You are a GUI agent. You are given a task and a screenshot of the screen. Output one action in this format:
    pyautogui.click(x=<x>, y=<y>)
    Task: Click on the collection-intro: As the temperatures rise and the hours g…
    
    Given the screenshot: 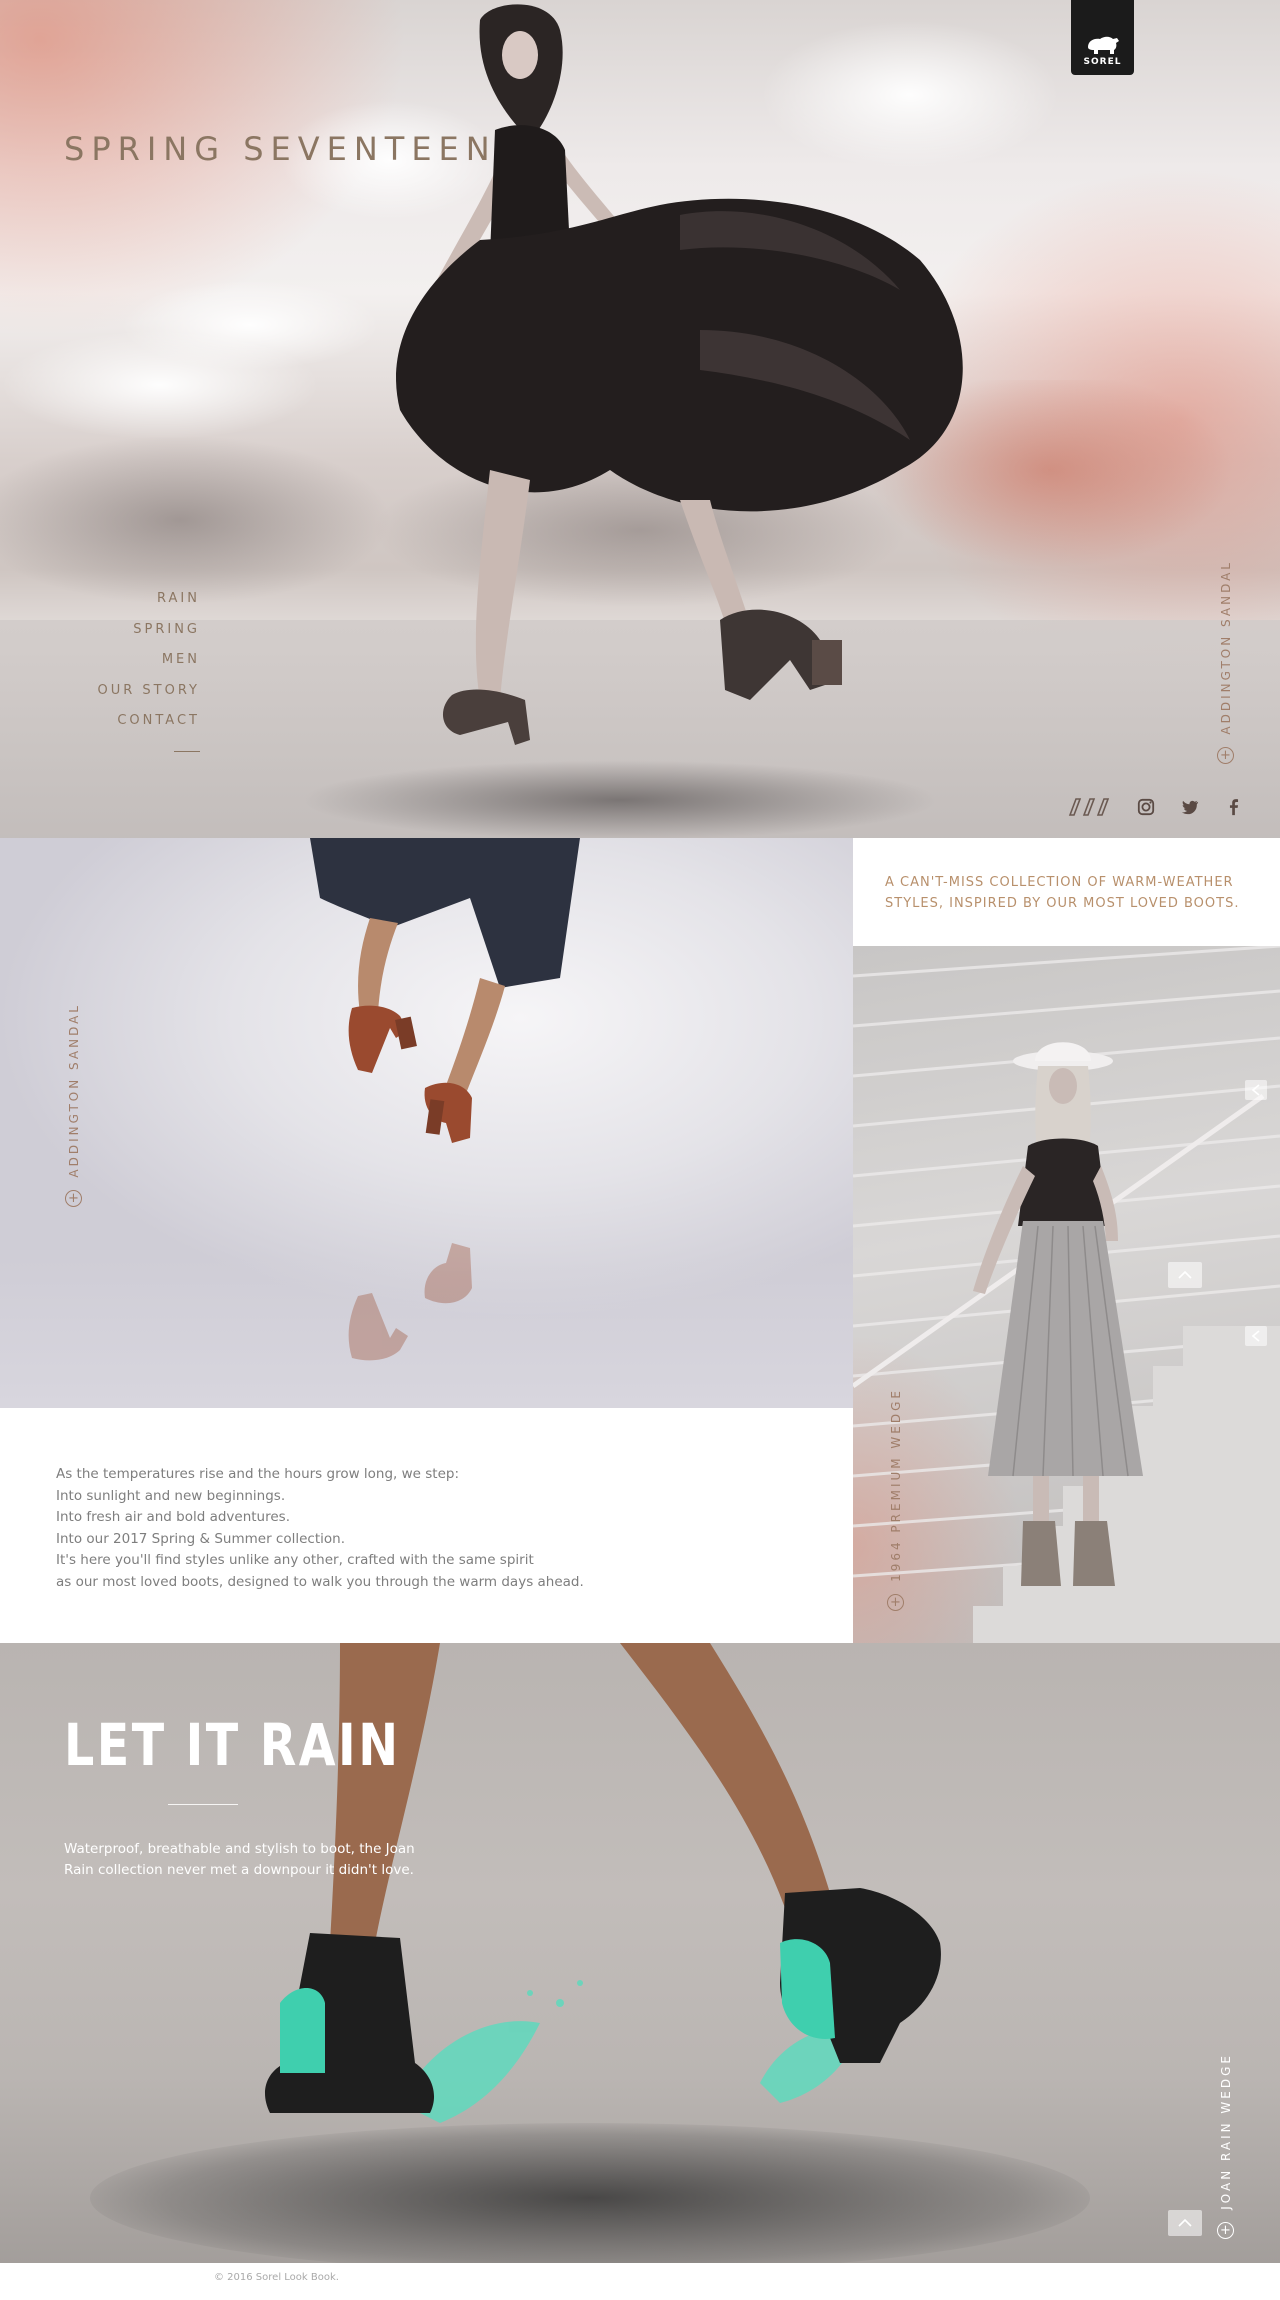 What is the action you would take?
    pyautogui.click(x=426, y=1525)
    